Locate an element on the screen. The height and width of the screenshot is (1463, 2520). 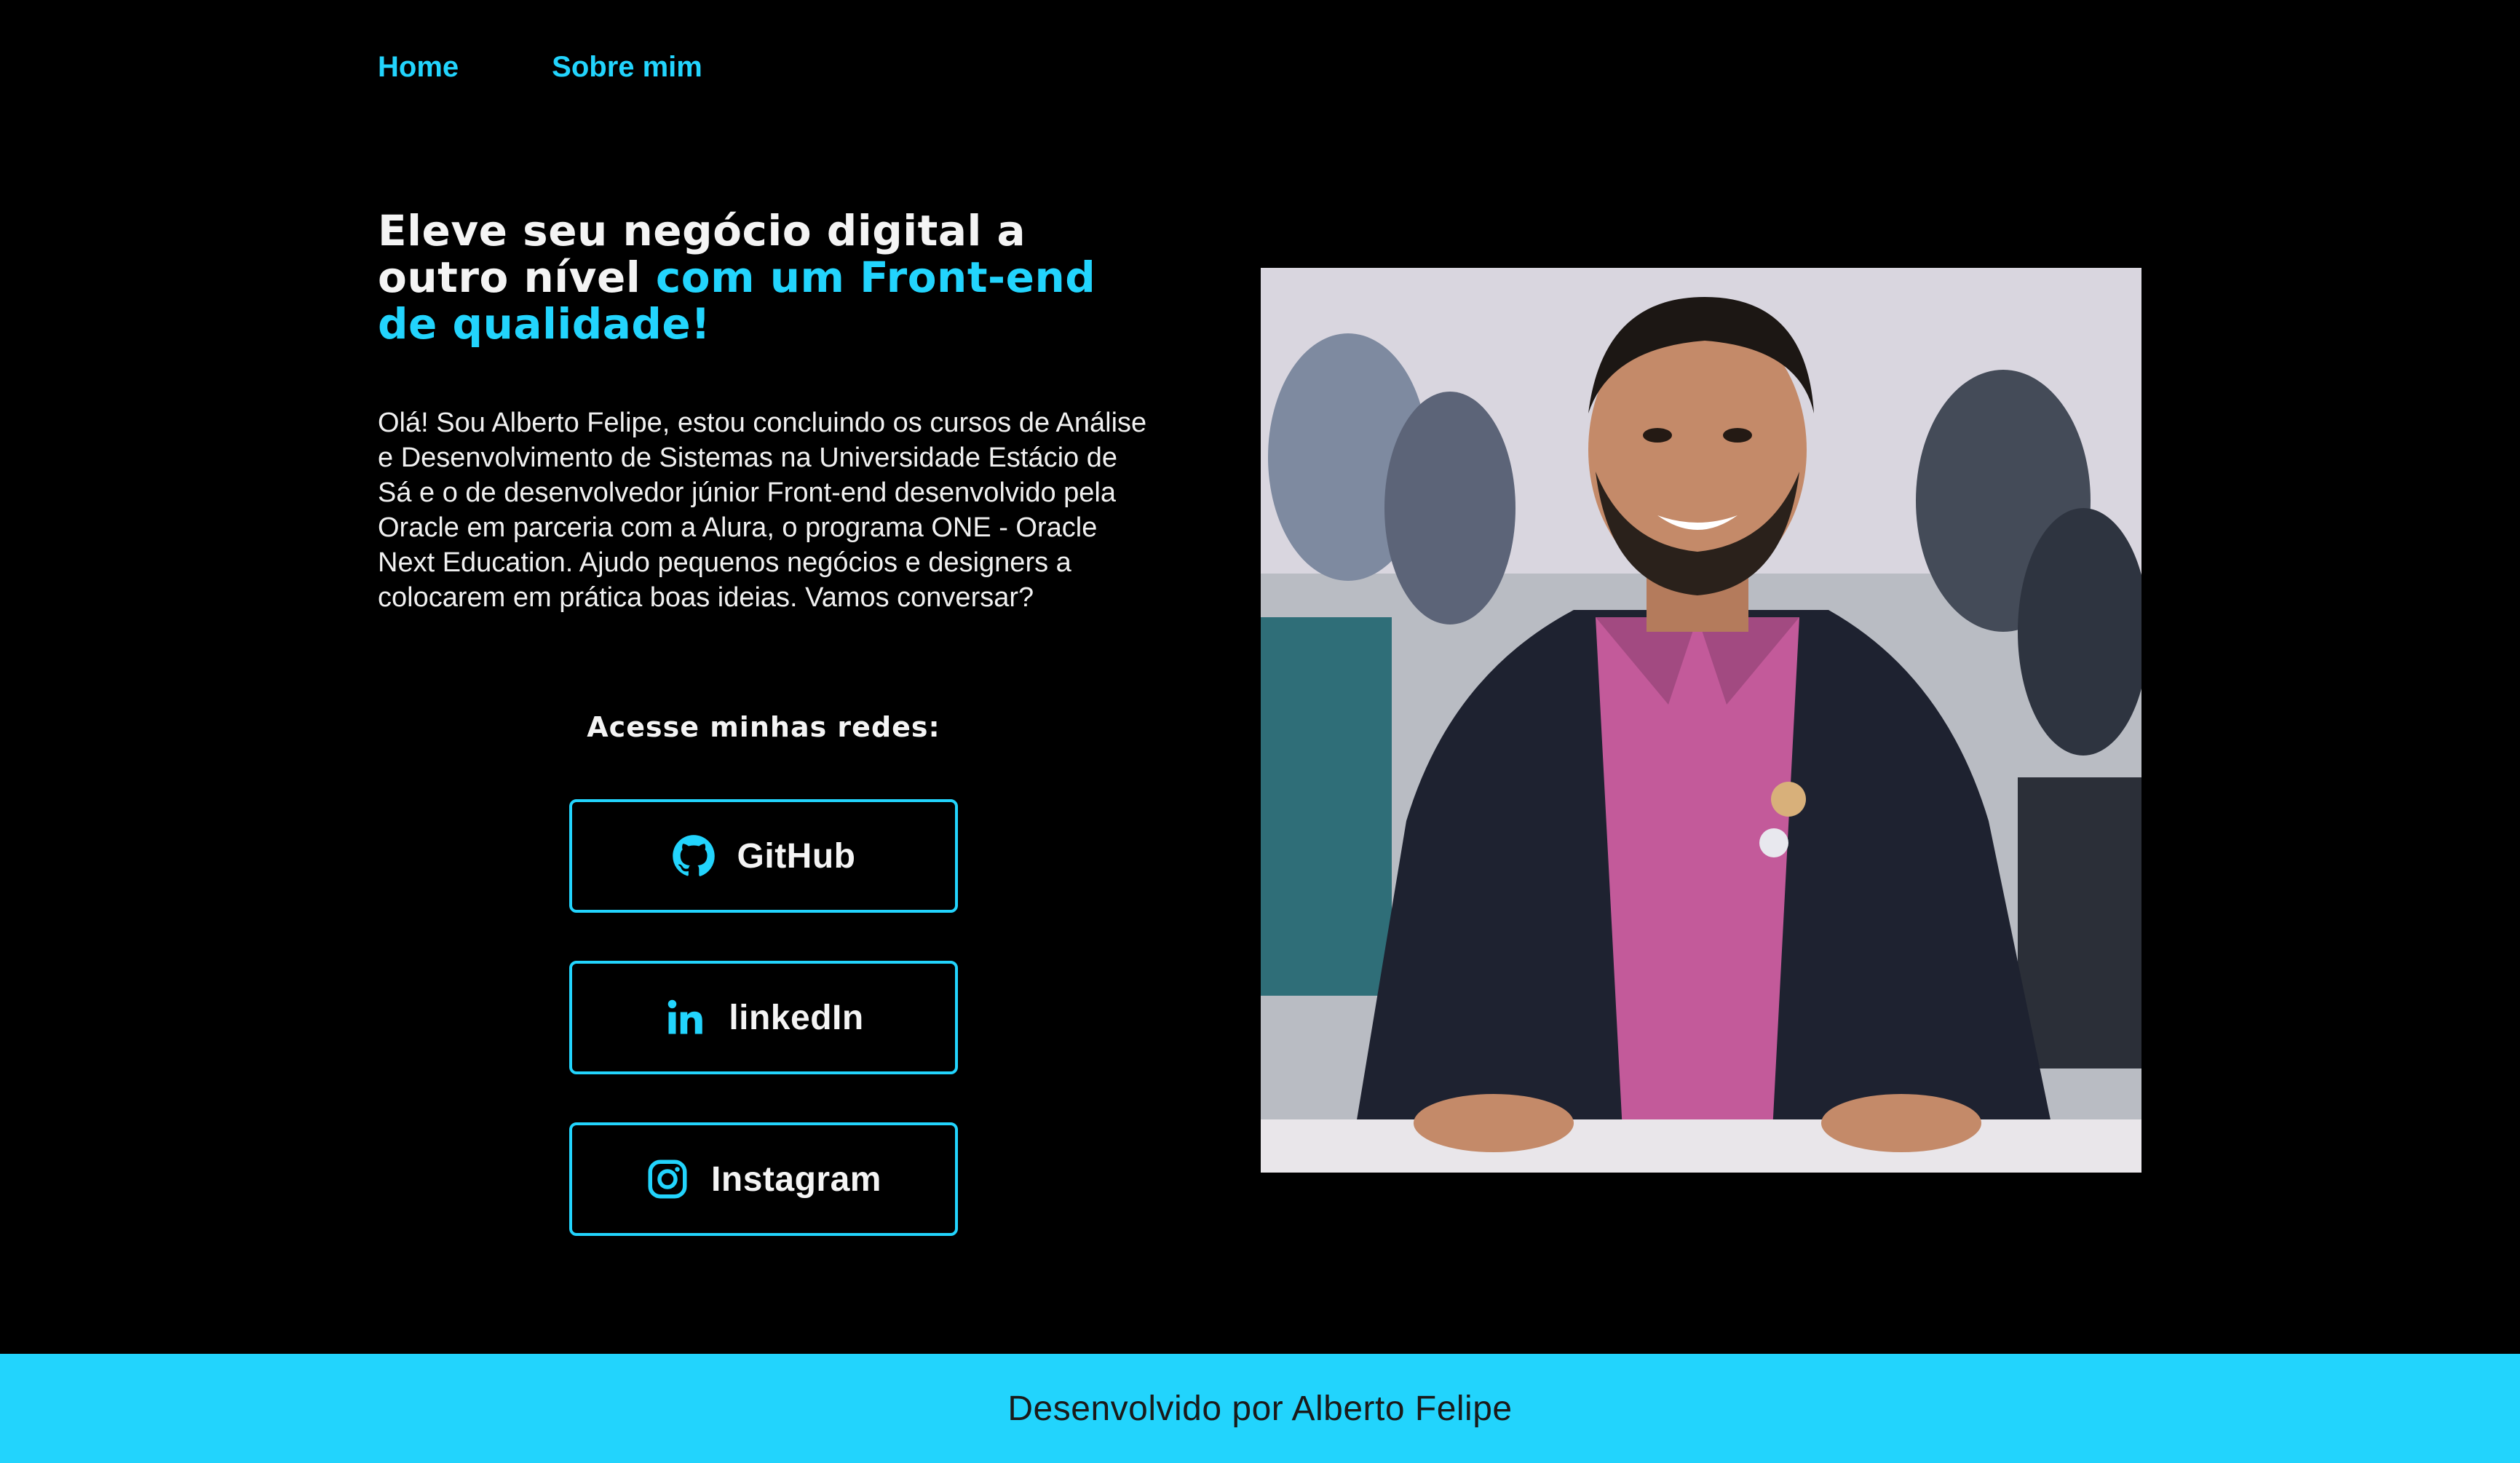
instagram-button: Instagram is located at coordinates (763, 1179).